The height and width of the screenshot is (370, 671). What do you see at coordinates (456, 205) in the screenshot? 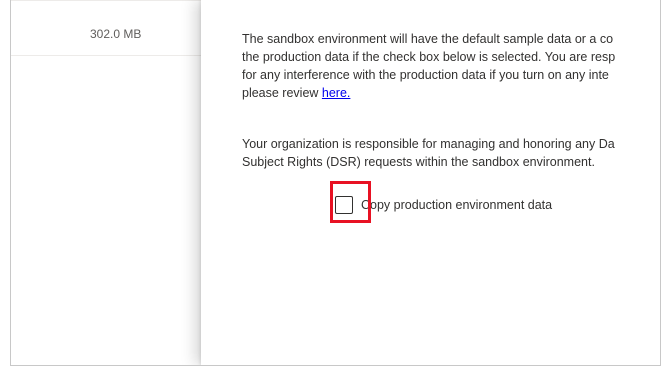
I see `copy-production-data-label: Copy production environment data` at bounding box center [456, 205].